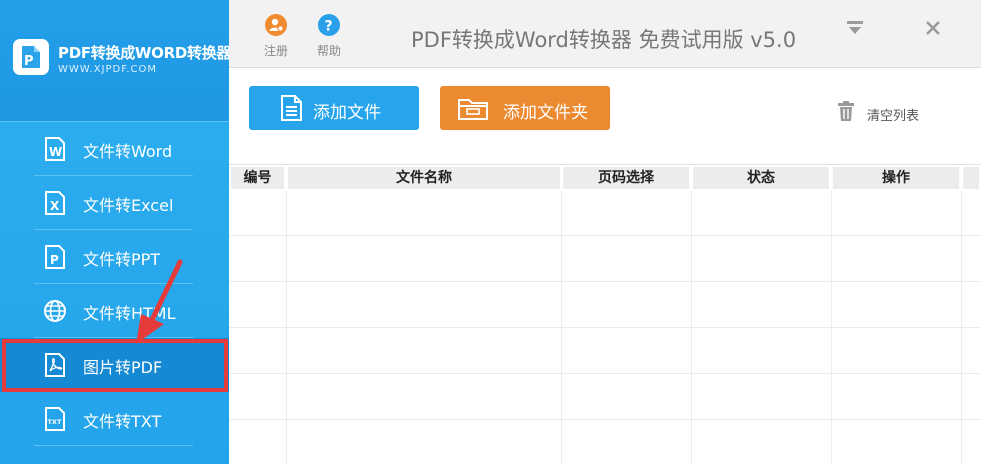  What do you see at coordinates (55, 152) in the screenshot?
I see `svg-text: W` at bounding box center [55, 152].